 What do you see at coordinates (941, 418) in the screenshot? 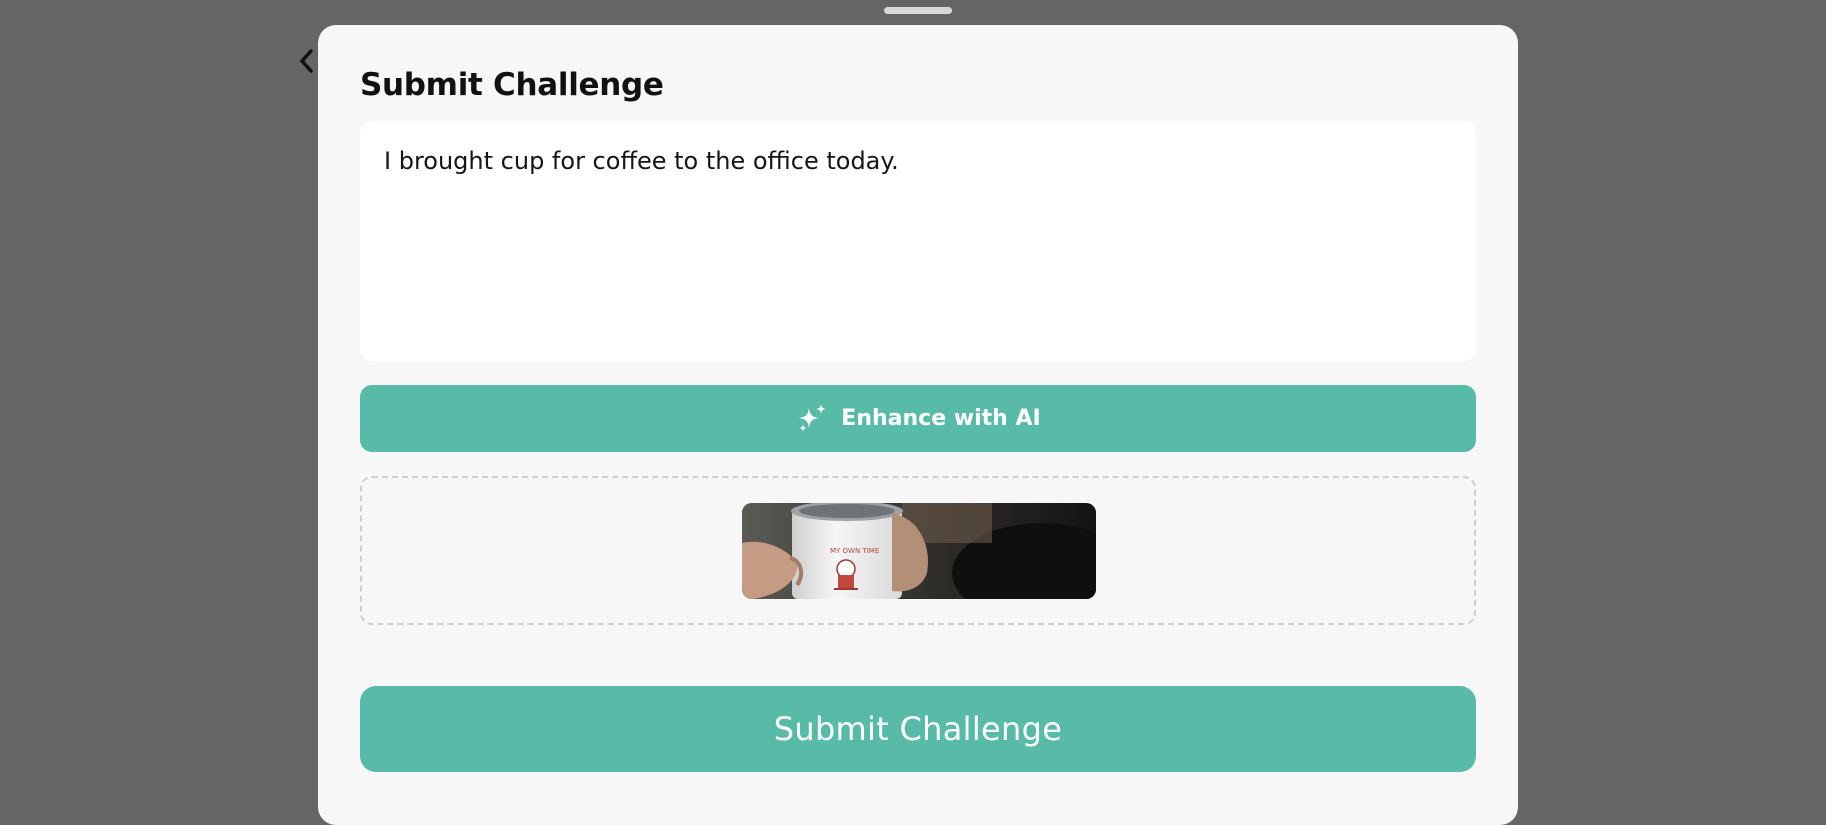
I see `enhance-button-label: Enhance with AI` at bounding box center [941, 418].